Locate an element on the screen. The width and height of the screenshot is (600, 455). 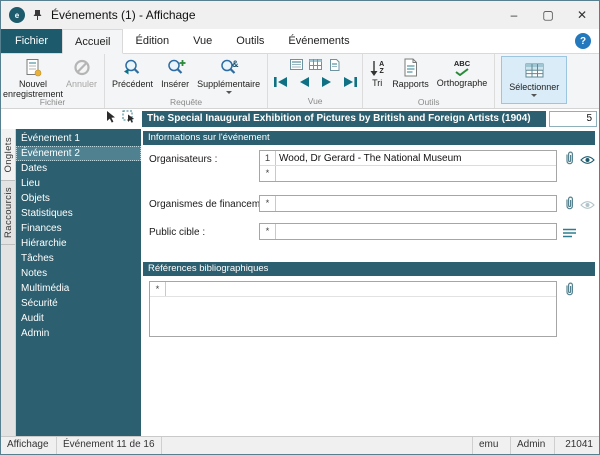
select-caret-icon is located at coordinates (534, 95).